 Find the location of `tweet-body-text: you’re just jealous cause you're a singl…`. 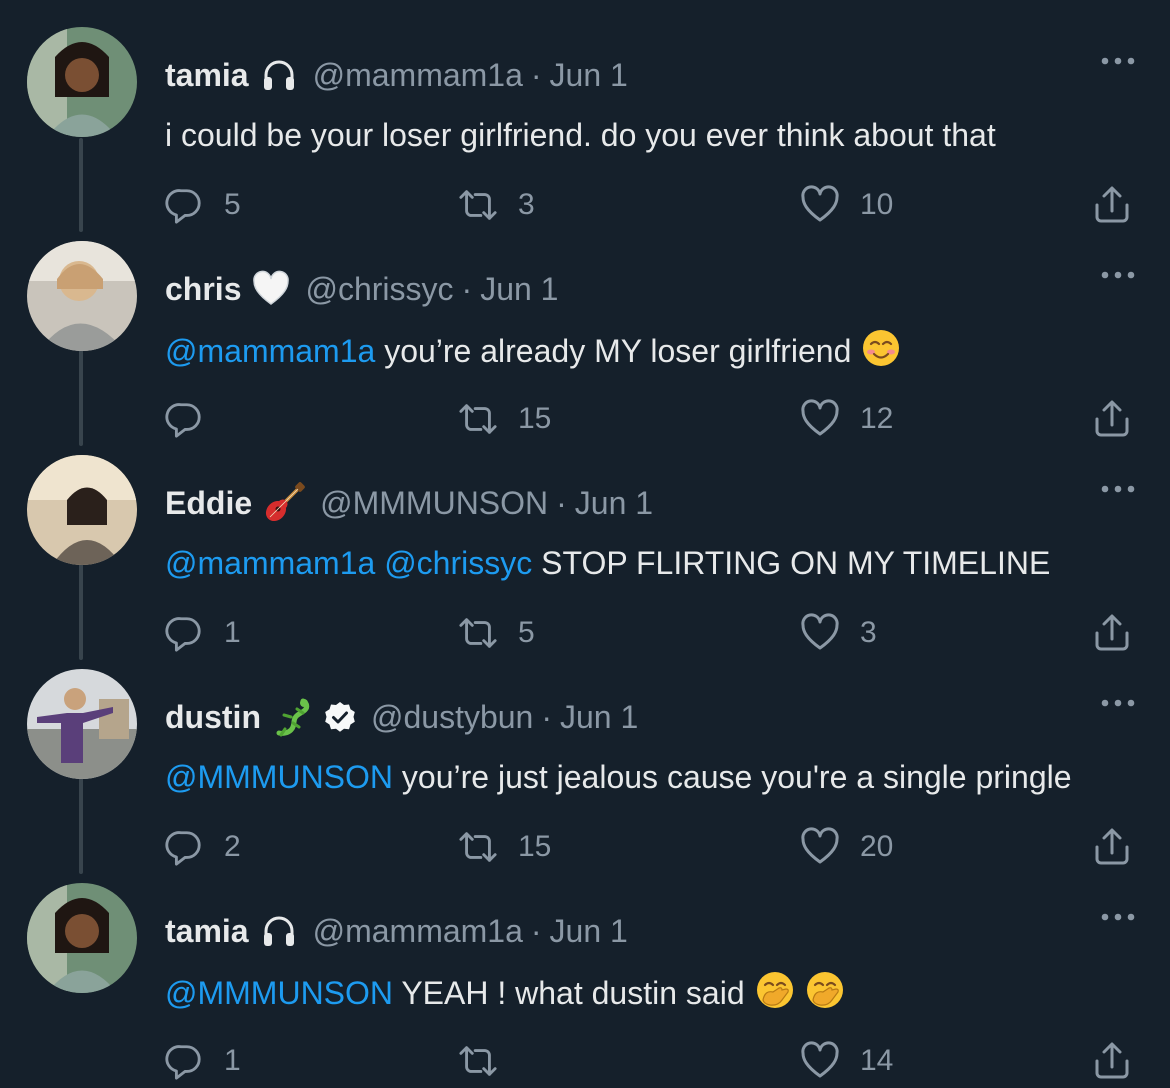

tweet-body-text: you’re just jealous cause you're a singl… is located at coordinates (736, 777).